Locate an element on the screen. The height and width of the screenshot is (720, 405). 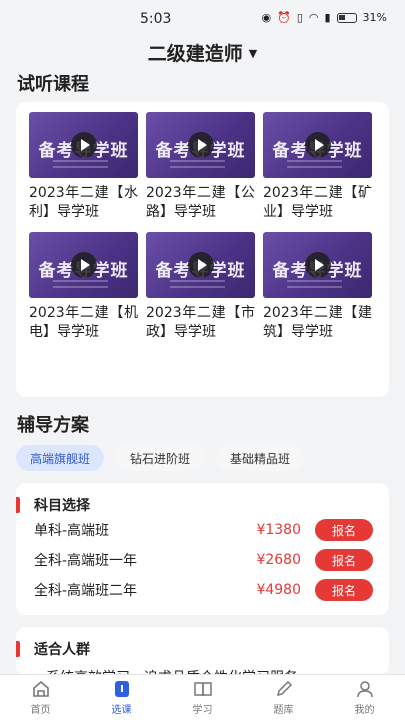
tab-label: 题库 is located at coordinates (283, 710).